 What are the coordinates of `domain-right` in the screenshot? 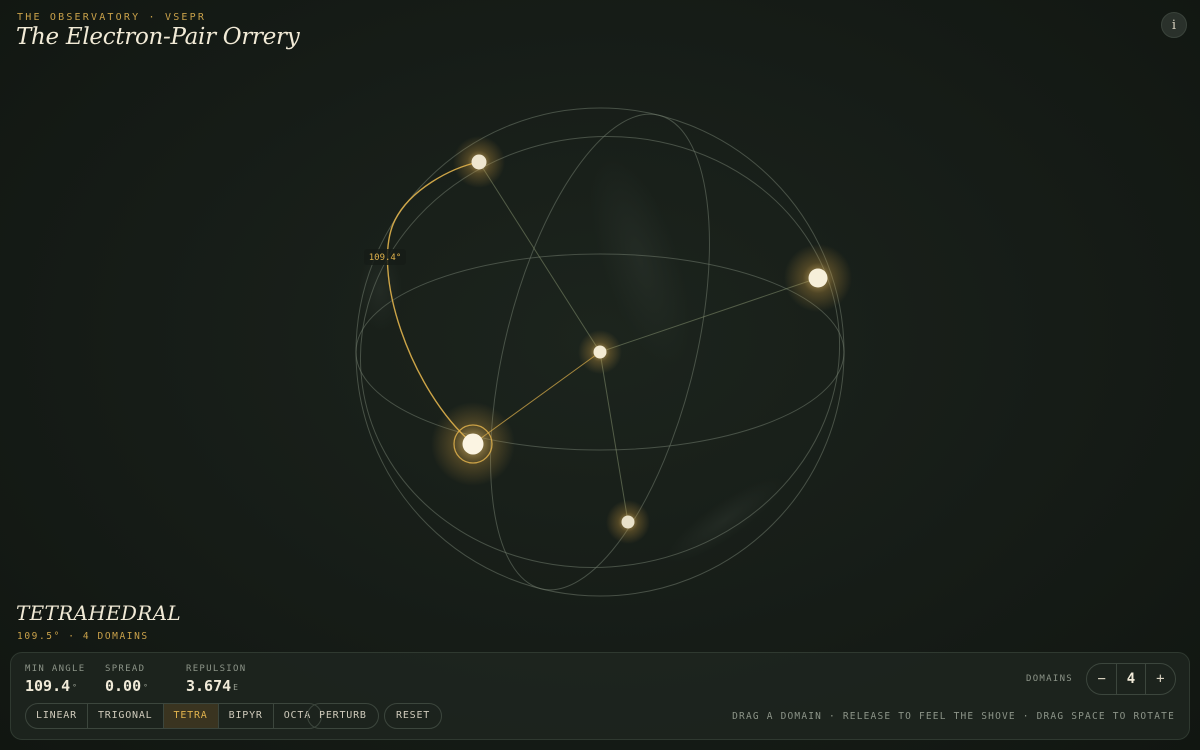 It's located at (818, 278).